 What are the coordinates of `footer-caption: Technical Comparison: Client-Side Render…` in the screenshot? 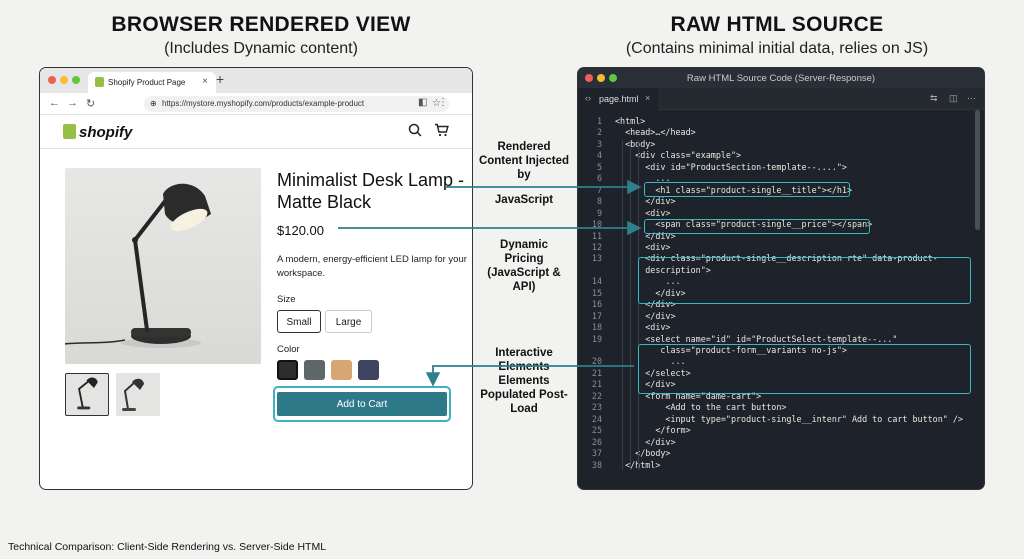 It's located at (167, 547).